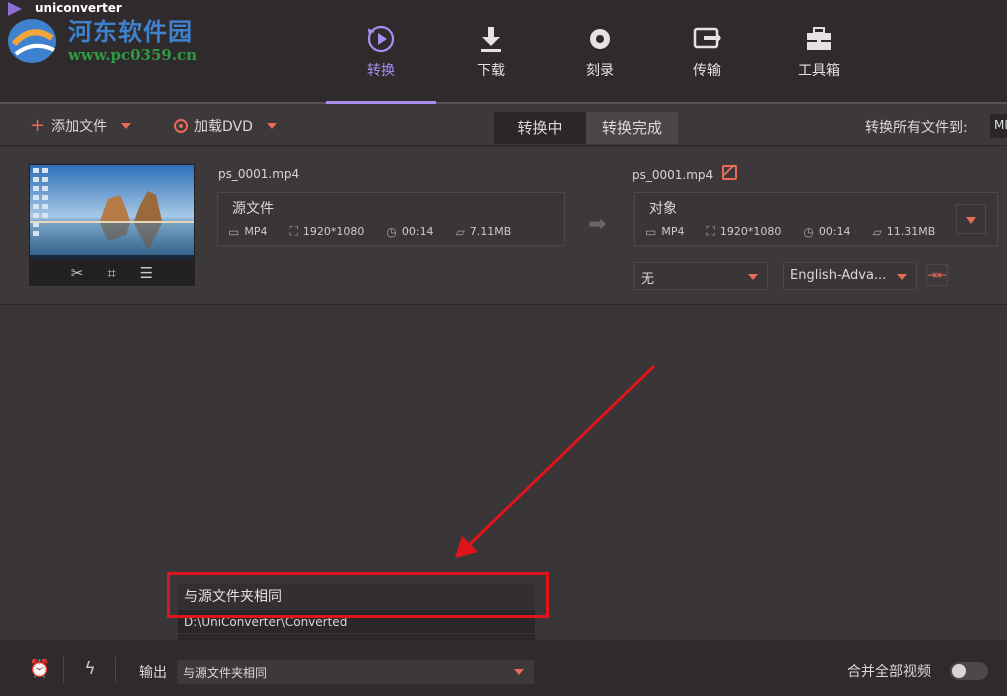  Describe the element at coordinates (90, 670) in the screenshot. I see `lightning-icon: ϟ` at that location.